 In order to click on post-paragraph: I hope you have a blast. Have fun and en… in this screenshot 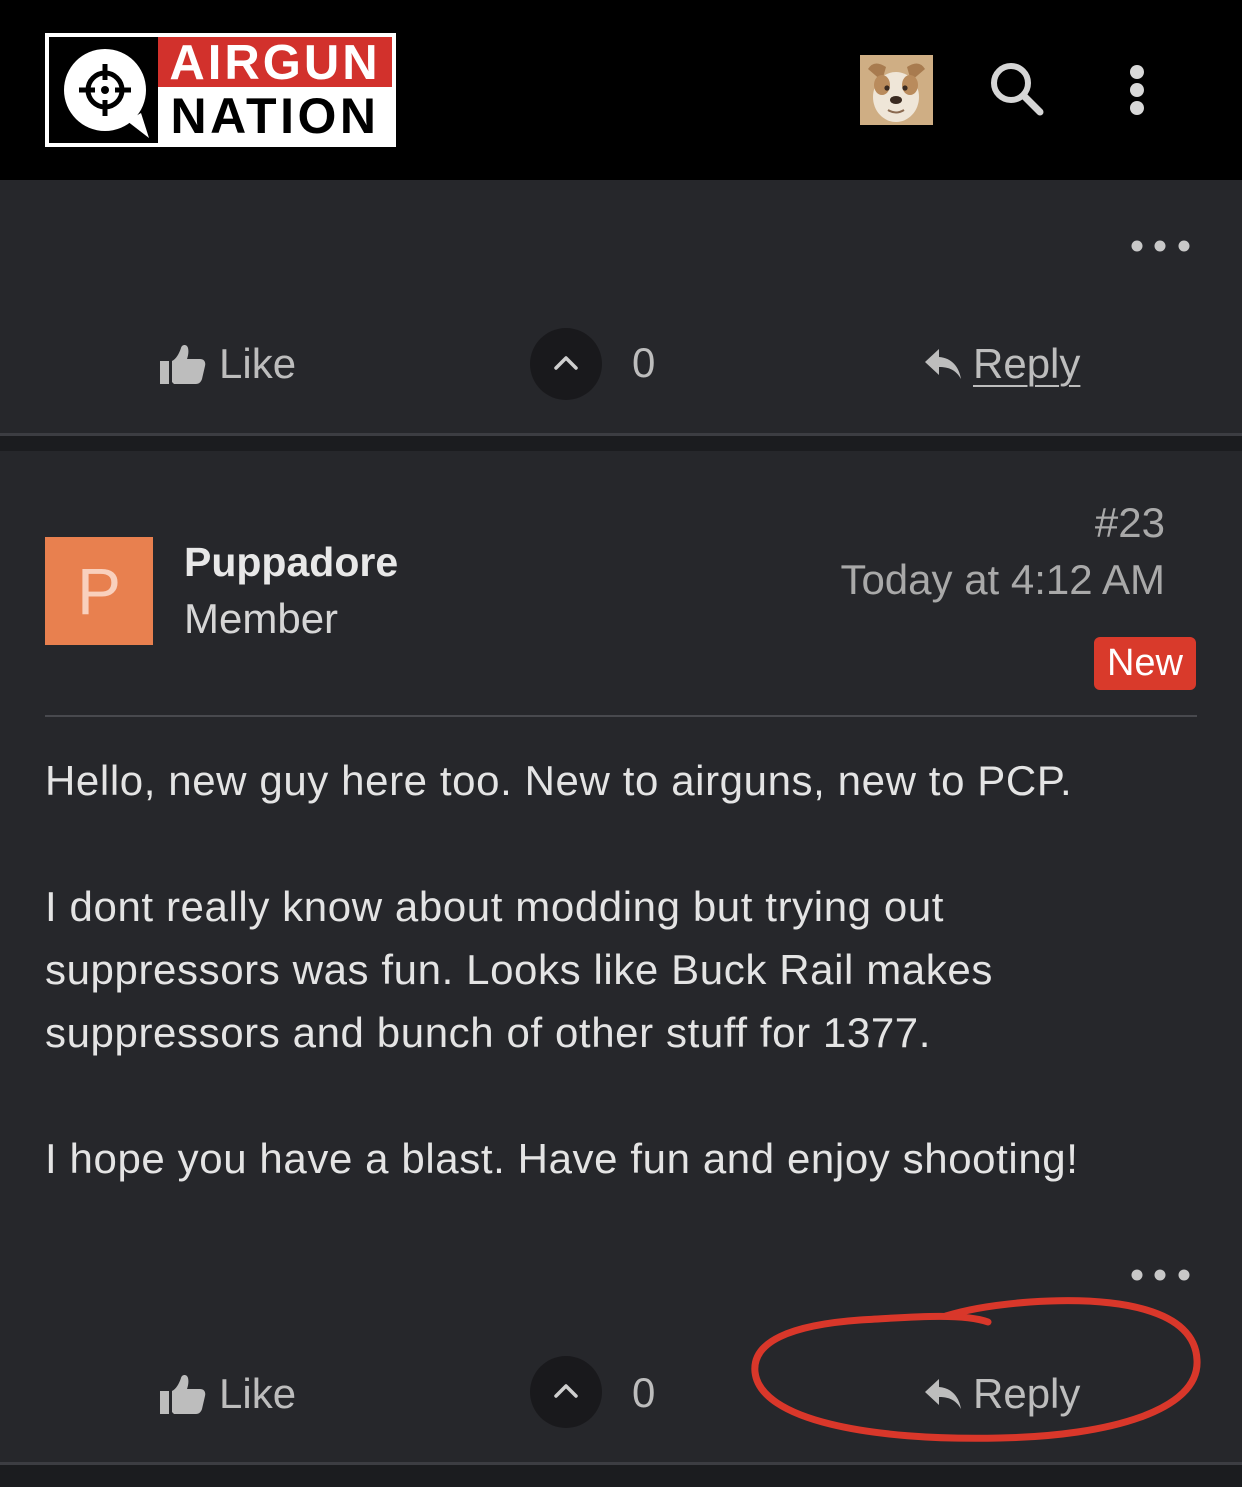, I will do `click(625, 1158)`.